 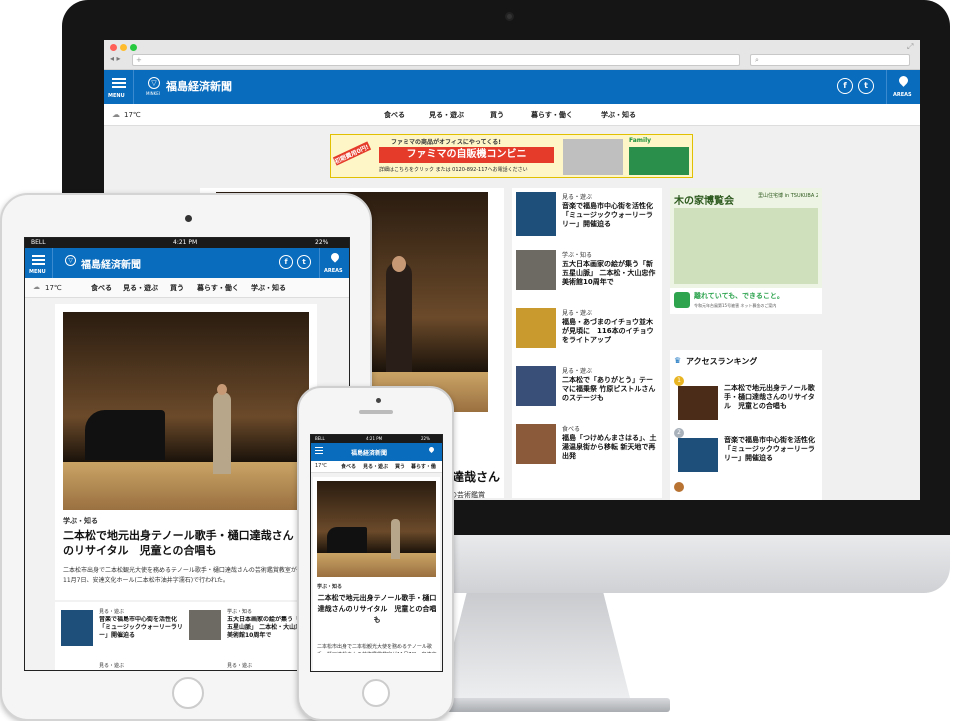 I want to click on phone-site-logo: 福島経済新聞, so click(x=369, y=452).